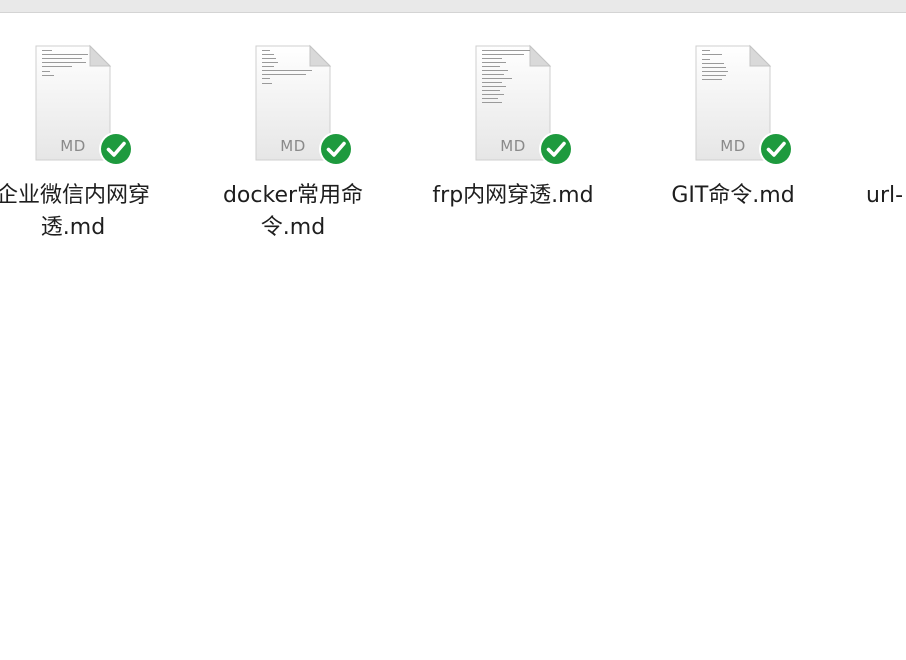 This screenshot has height=660, width=906. Describe the element at coordinates (886, 196) in the screenshot. I see `file-name: url-` at that location.